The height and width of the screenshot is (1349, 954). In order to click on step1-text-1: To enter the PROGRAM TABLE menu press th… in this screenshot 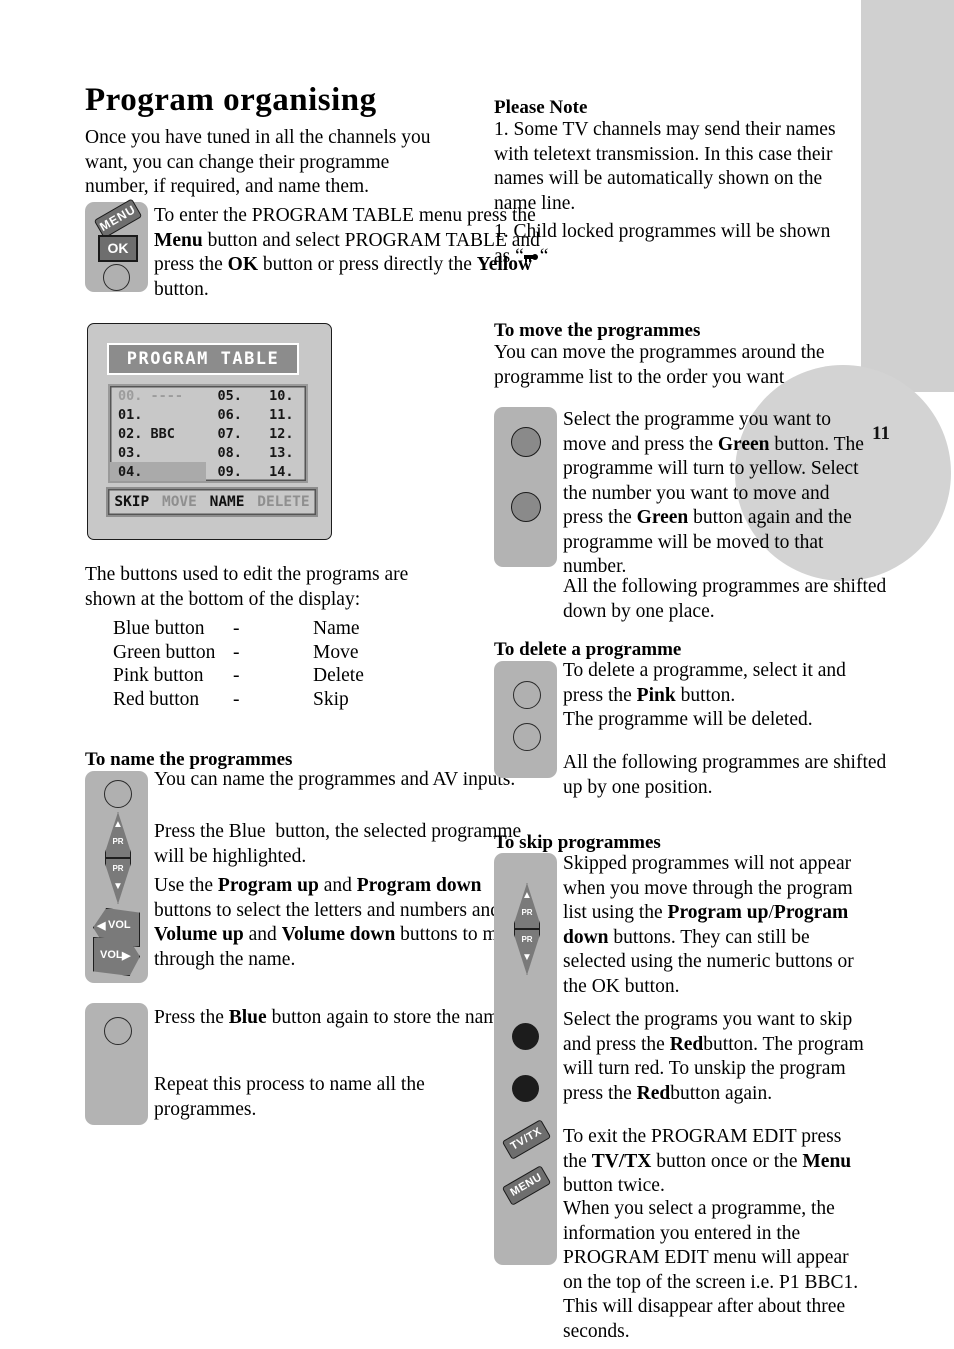, I will do `click(345, 215)`.